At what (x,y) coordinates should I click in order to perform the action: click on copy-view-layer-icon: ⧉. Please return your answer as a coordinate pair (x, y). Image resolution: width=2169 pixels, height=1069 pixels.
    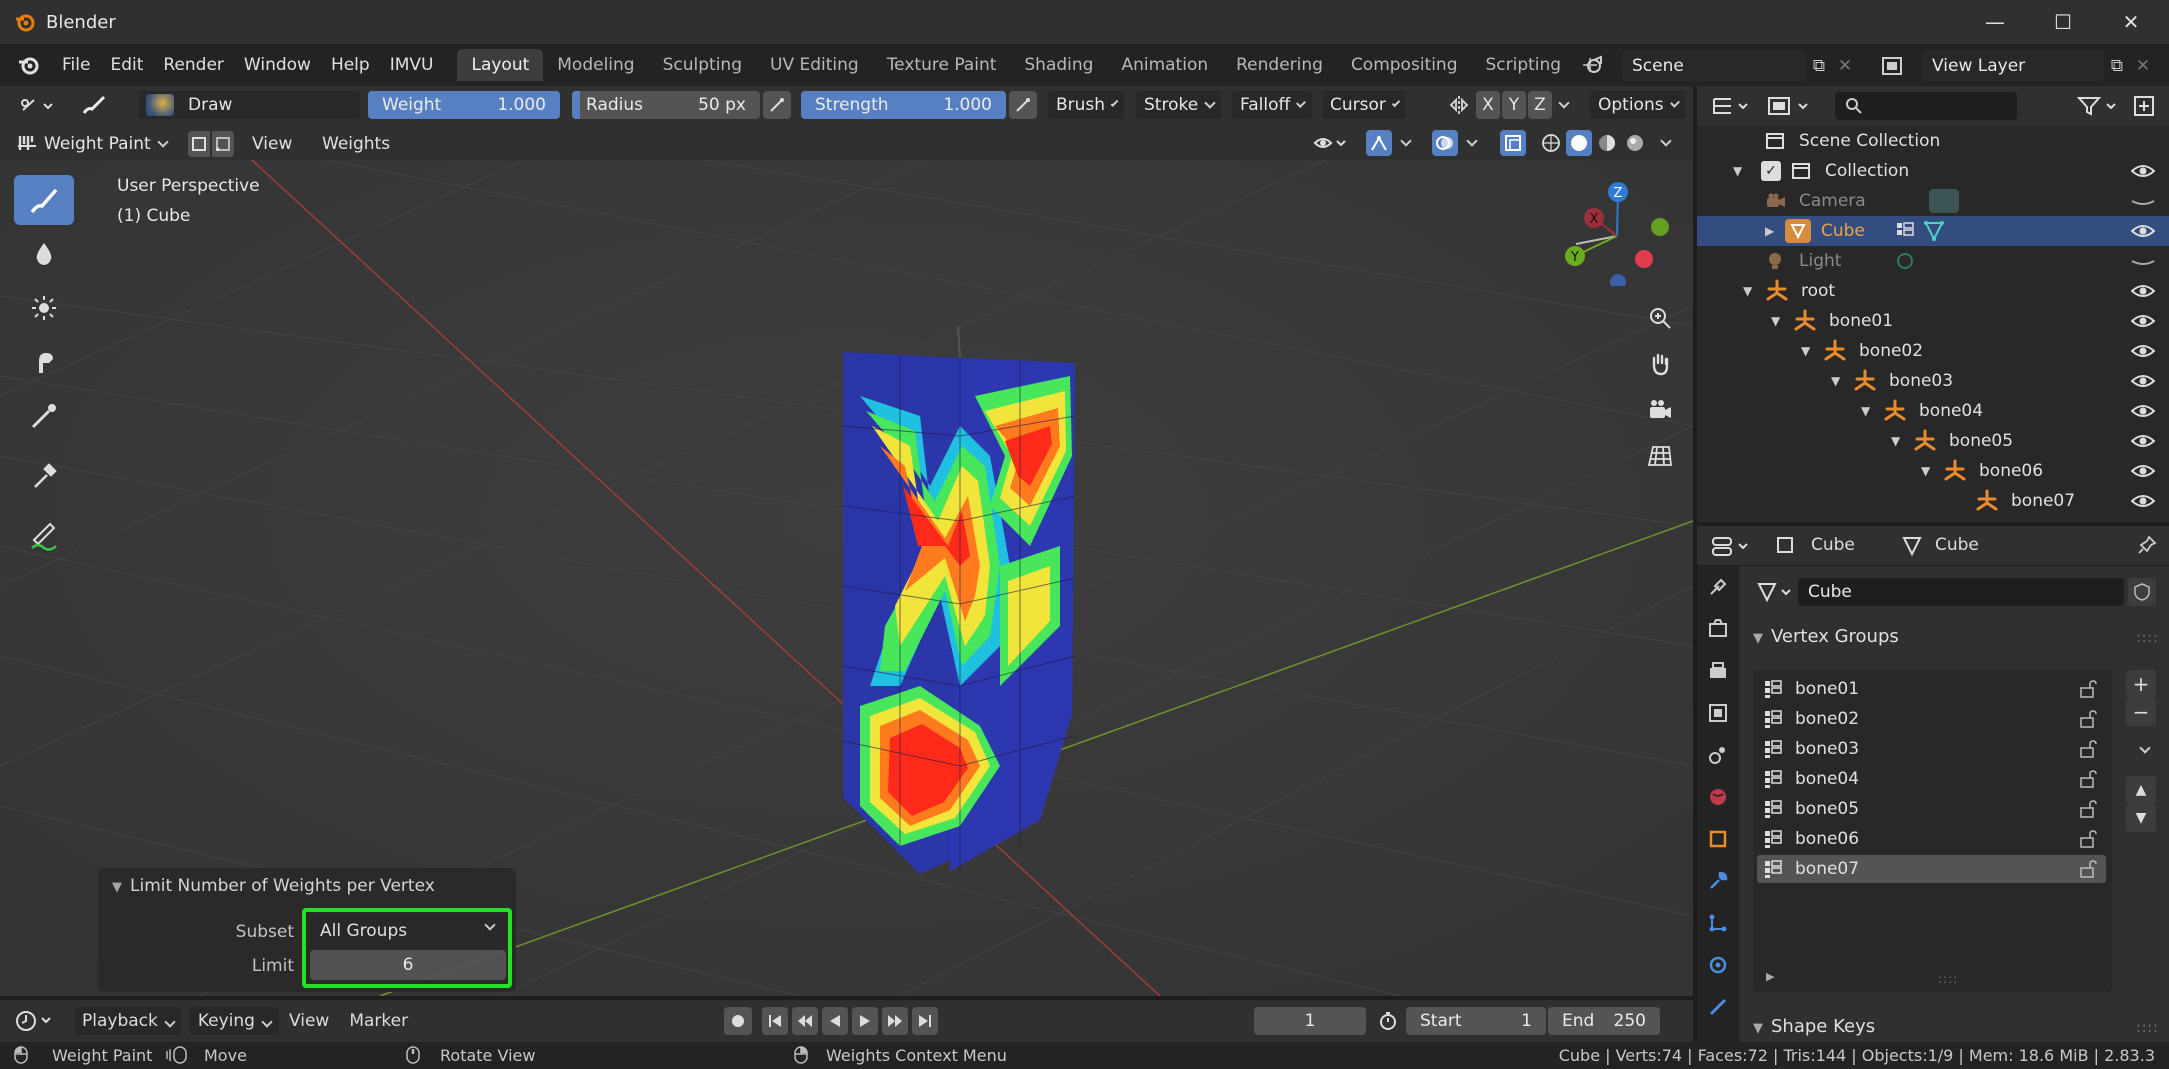
    Looking at the image, I should click on (2117, 66).